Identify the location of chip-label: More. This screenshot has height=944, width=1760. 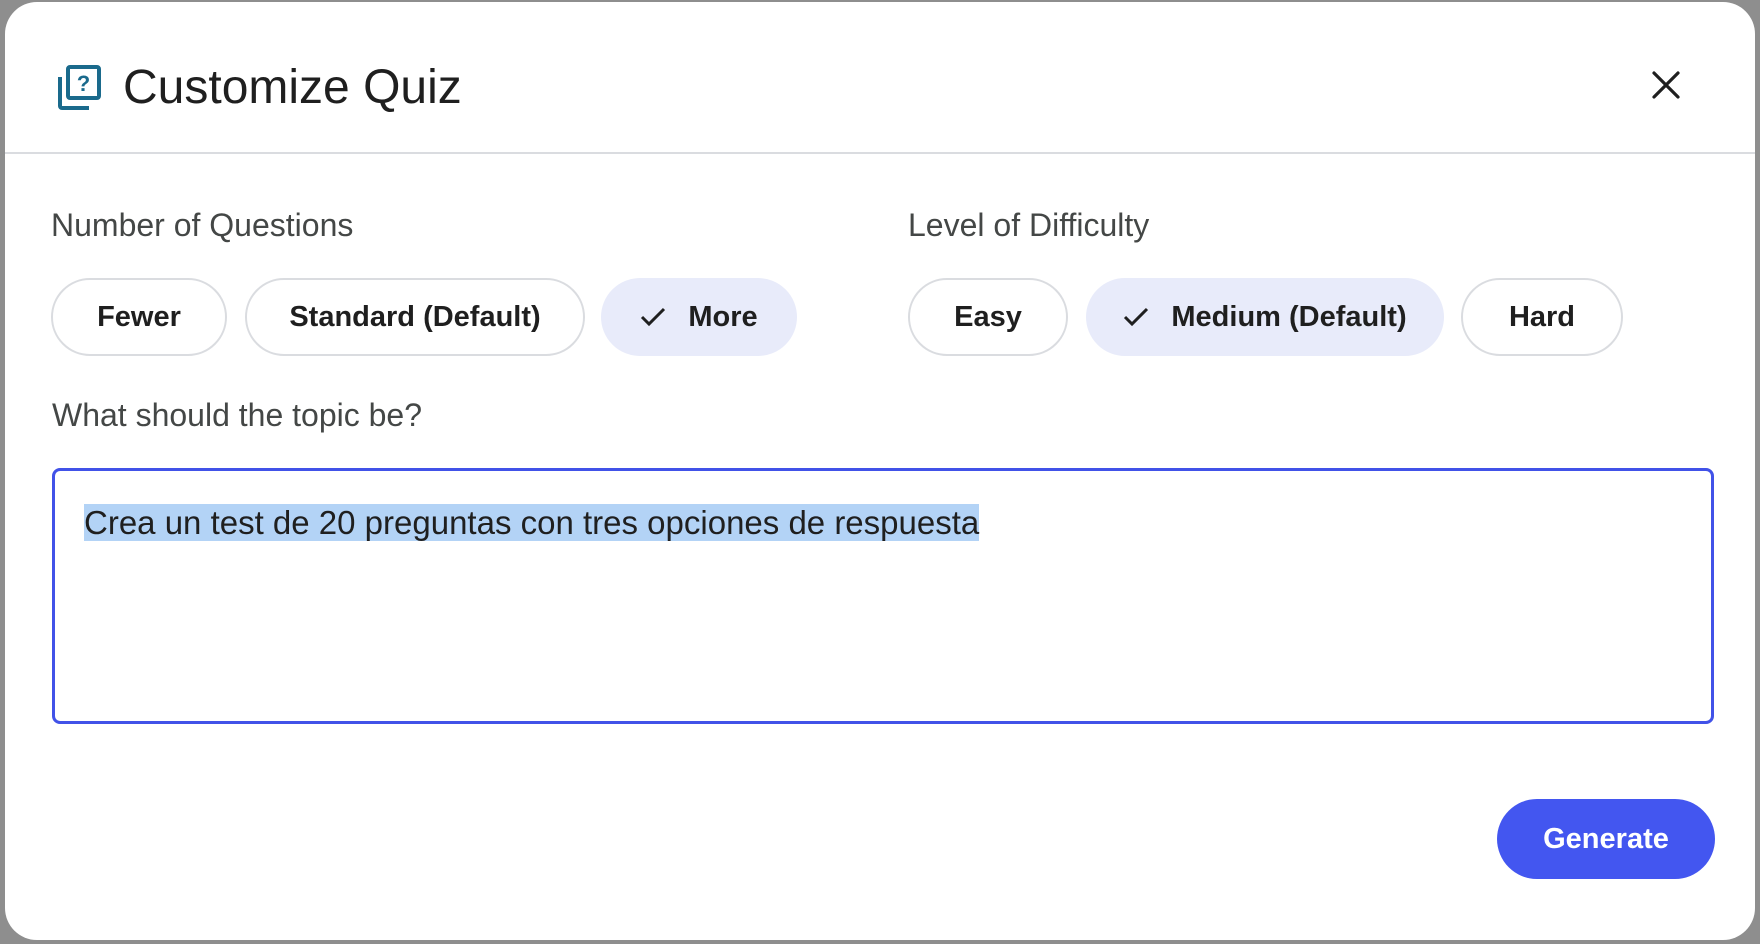
(723, 316).